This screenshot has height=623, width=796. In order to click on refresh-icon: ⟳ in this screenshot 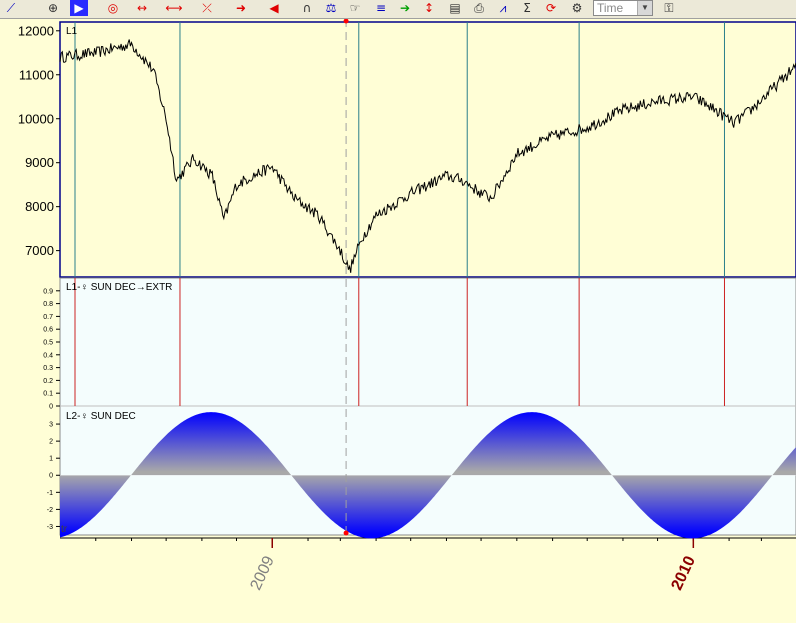, I will do `click(551, 8)`.